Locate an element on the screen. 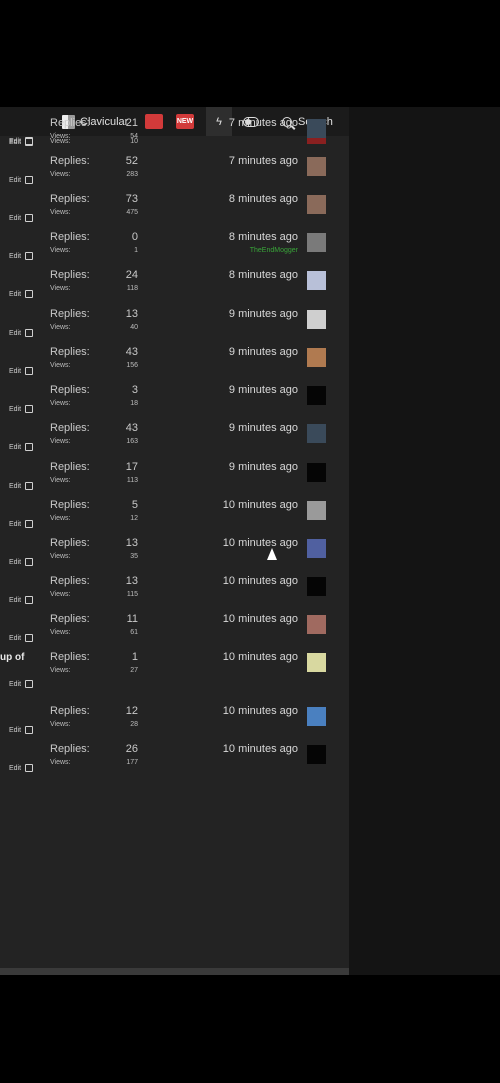  last-poster-name: TheEndMogger is located at coordinates (274, 250).